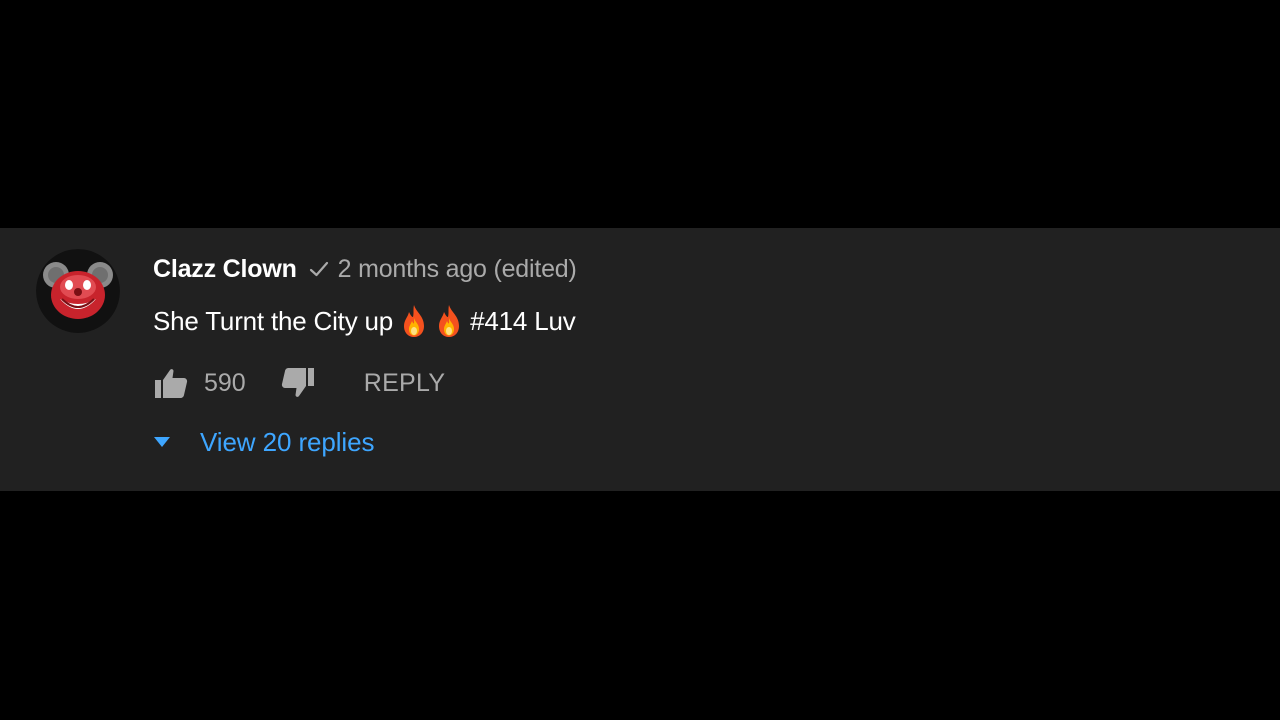 This screenshot has height=720, width=1280. I want to click on reply-button: REPLY, so click(405, 383).